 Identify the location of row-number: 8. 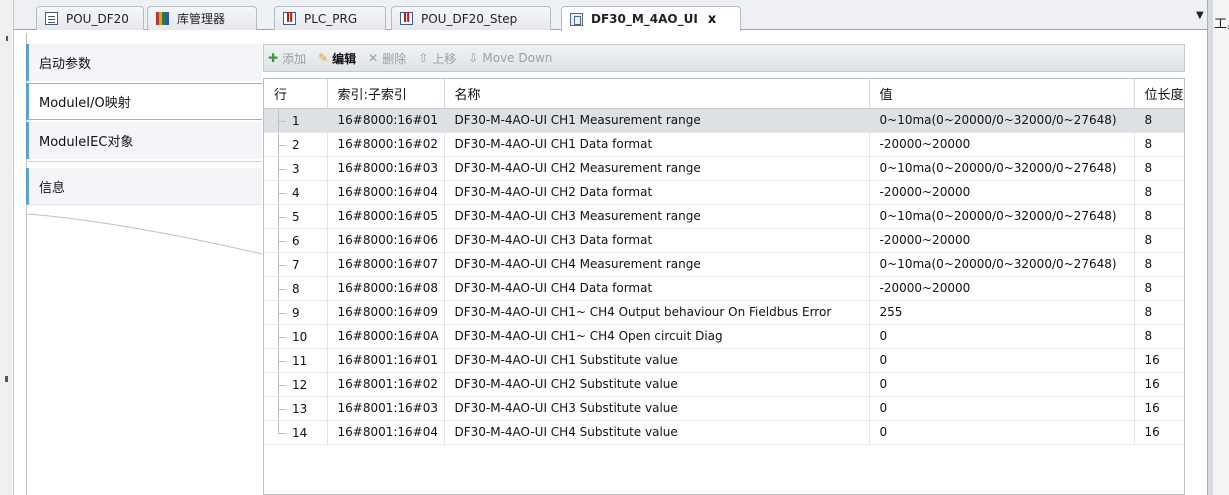
(296, 288).